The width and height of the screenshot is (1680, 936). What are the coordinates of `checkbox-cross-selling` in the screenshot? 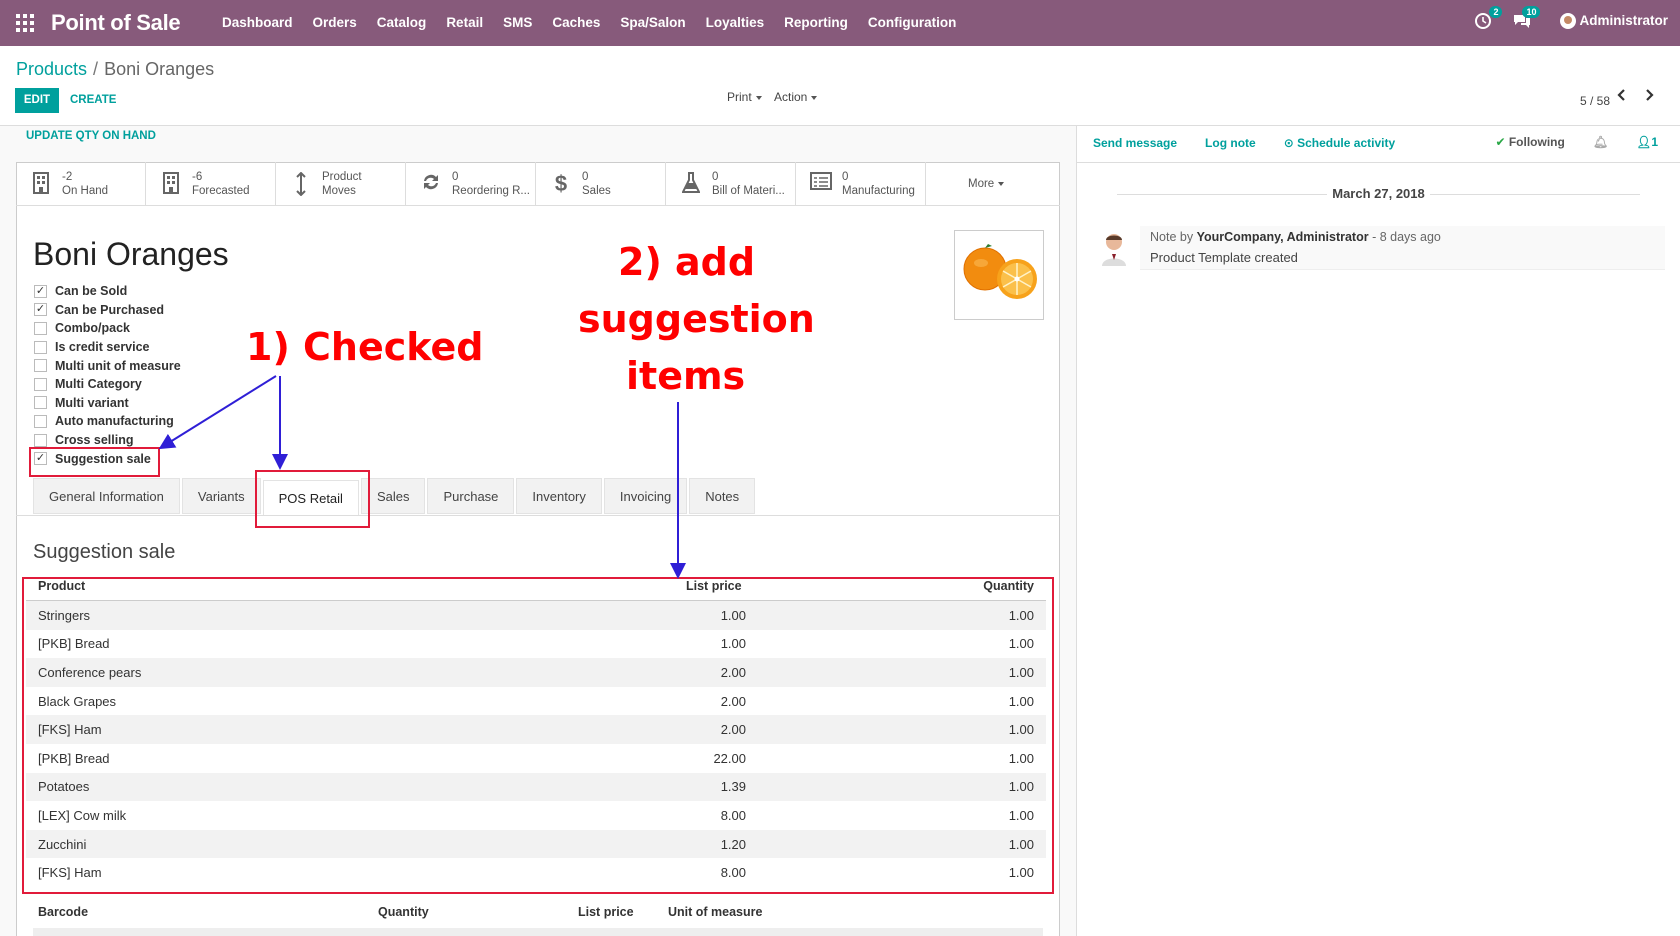 It's located at (40, 440).